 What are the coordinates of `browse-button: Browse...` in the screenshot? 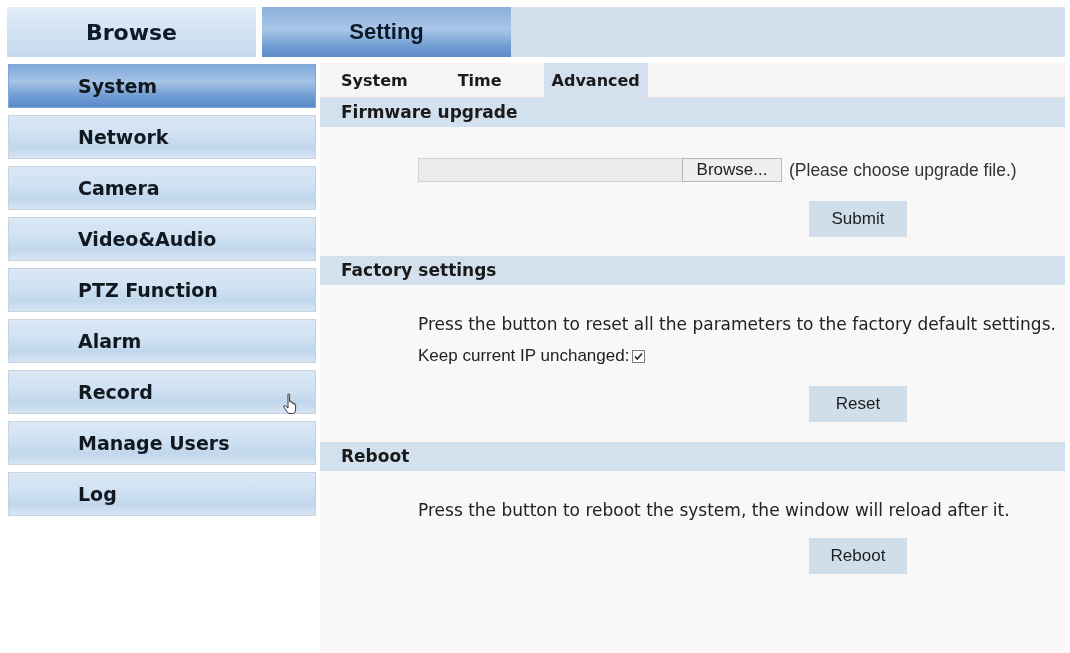 It's located at (732, 170).